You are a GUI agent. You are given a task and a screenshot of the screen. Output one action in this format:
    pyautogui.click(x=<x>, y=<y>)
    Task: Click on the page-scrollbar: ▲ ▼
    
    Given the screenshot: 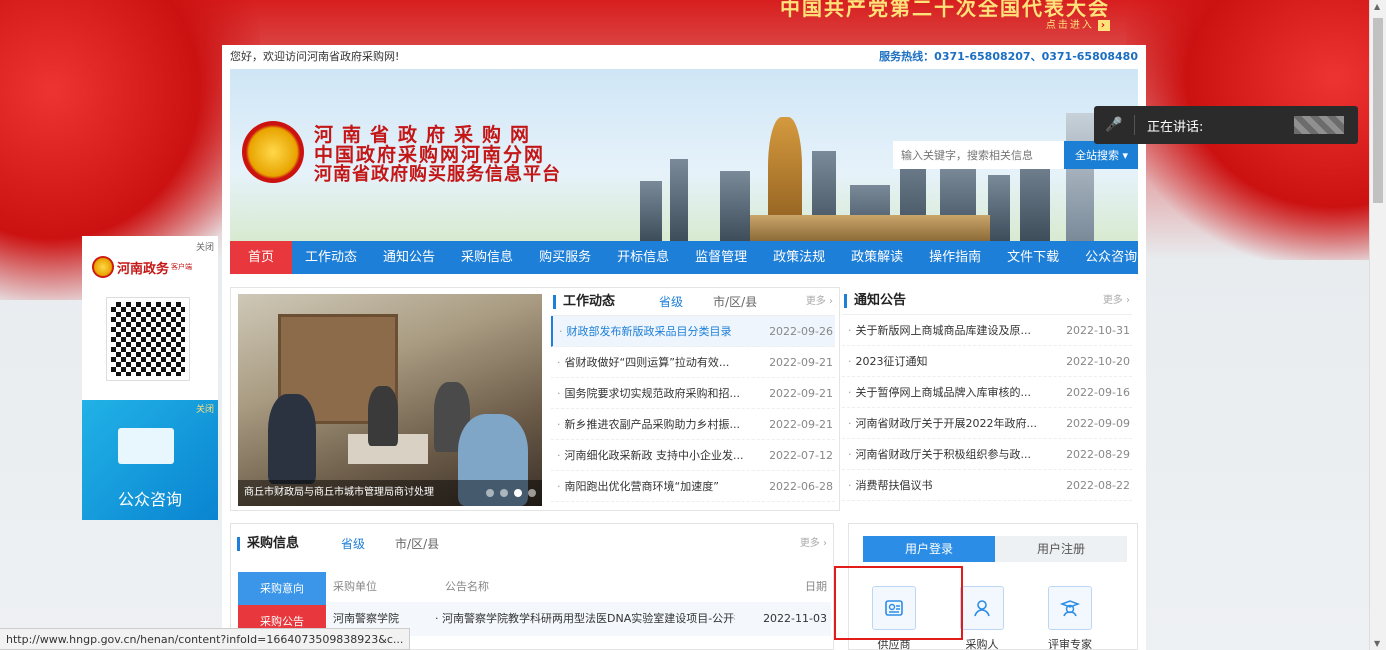 What is the action you would take?
    pyautogui.click(x=1377, y=325)
    